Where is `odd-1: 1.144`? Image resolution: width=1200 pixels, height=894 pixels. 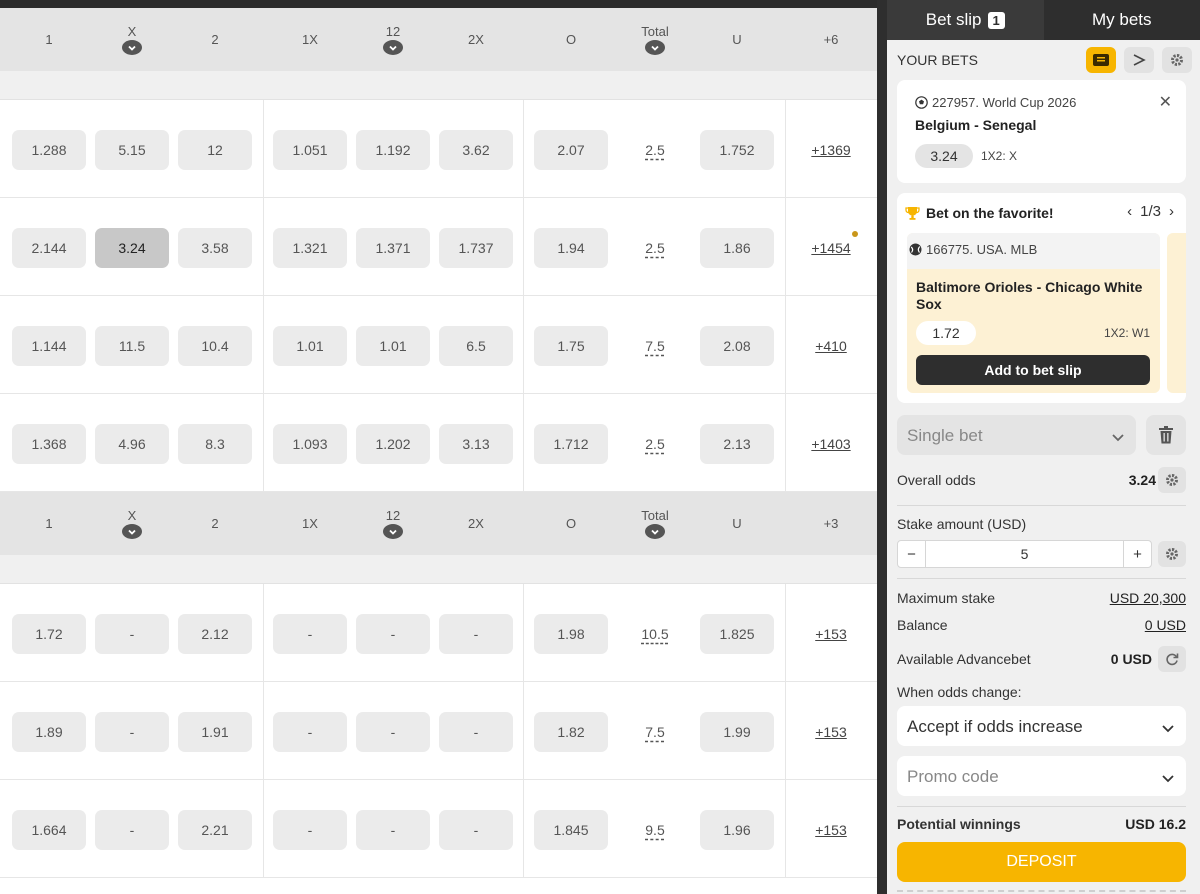
odd-1: 1.144 is located at coordinates (49, 346).